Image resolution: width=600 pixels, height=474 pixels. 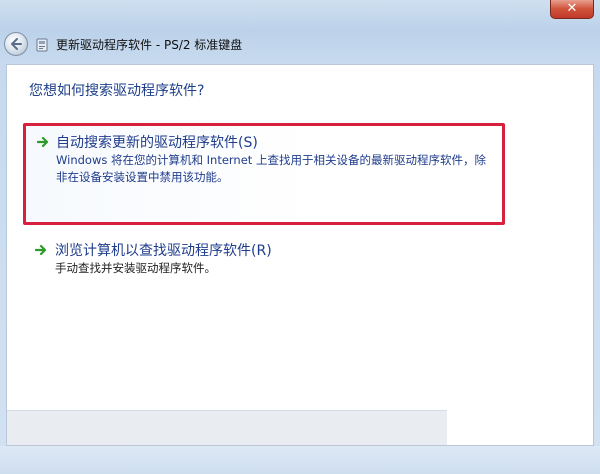 I want to click on title-bar: ✕ 更新驱动程序软件 - PS/2 标准键盘, so click(x=300, y=32).